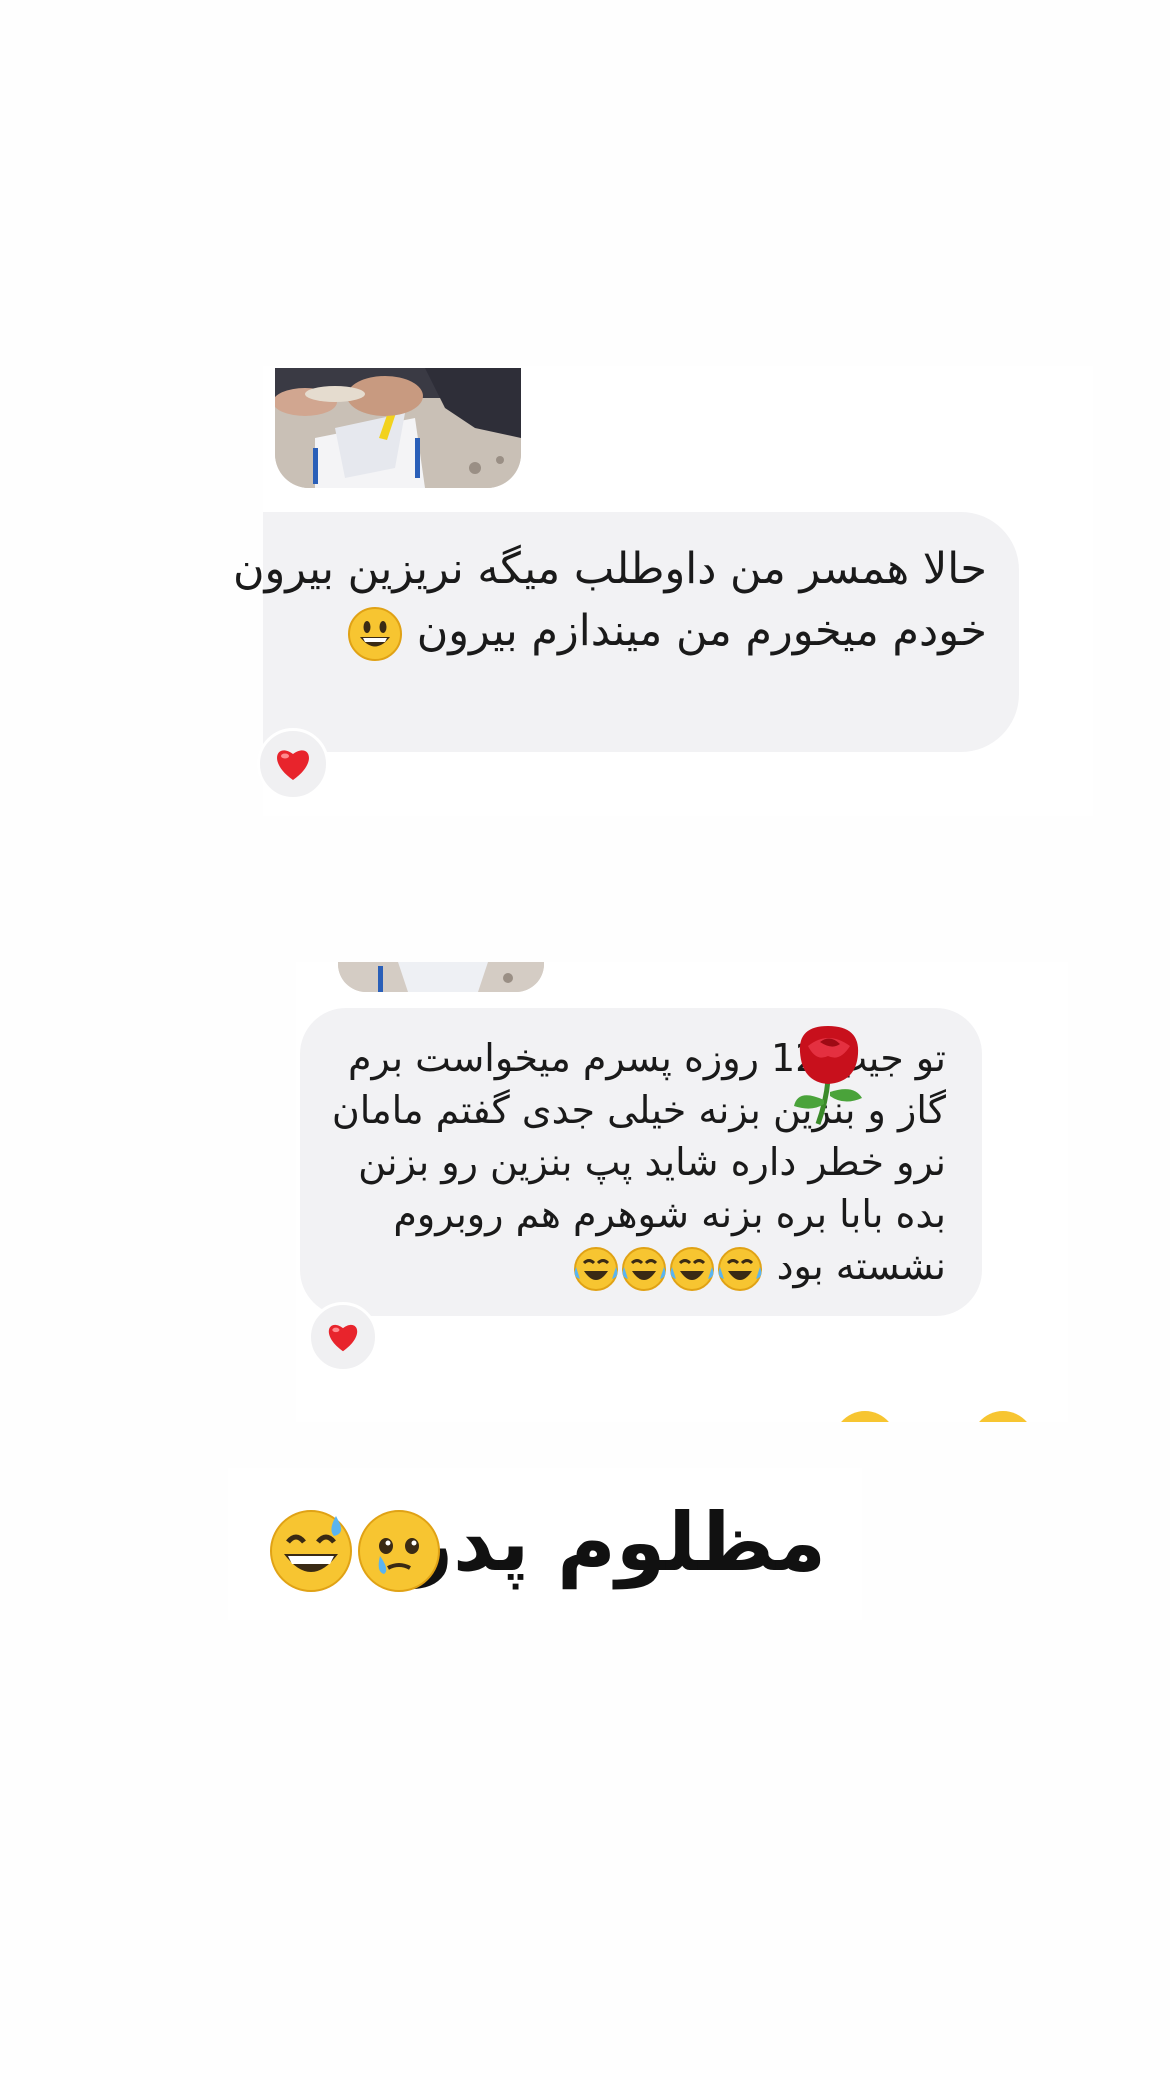 This screenshot has width=1170, height=2080. I want to click on grinning-sweat-emoji, so click(311, 1551).